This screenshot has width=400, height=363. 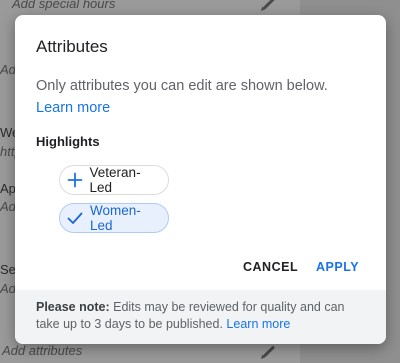 I want to click on note-prefix: Please note:, so click(x=73, y=307).